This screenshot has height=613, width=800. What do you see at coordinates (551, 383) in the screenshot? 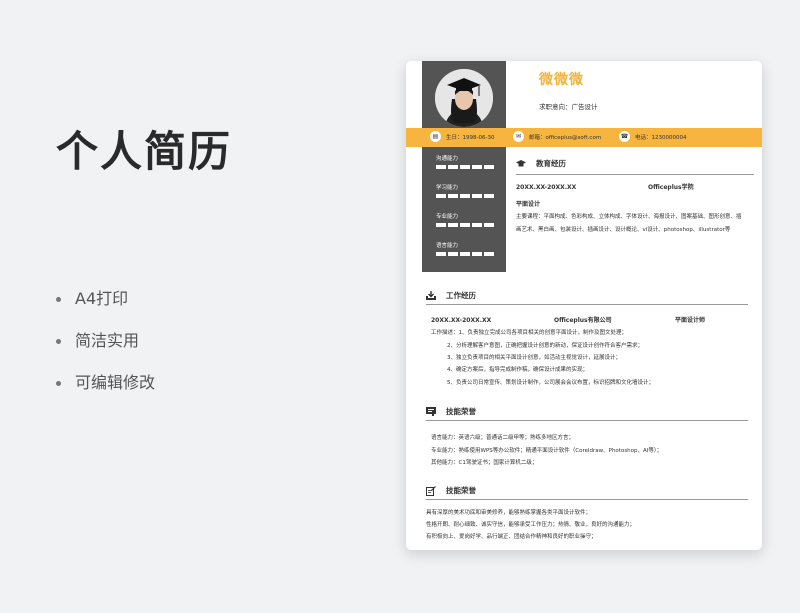
I see `work-line: 5、负责公司日常宣传、策划设计制作，公司展会会议布置，标识招牌和文化墙设计；` at bounding box center [551, 383].